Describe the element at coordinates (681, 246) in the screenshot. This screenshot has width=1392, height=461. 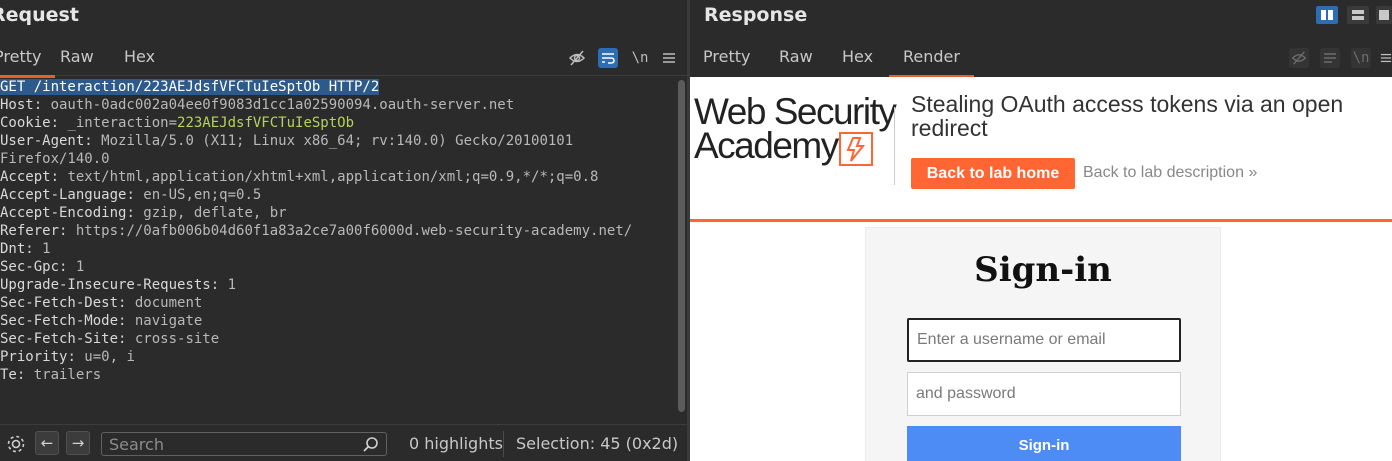
I see `request-scrollbar` at that location.